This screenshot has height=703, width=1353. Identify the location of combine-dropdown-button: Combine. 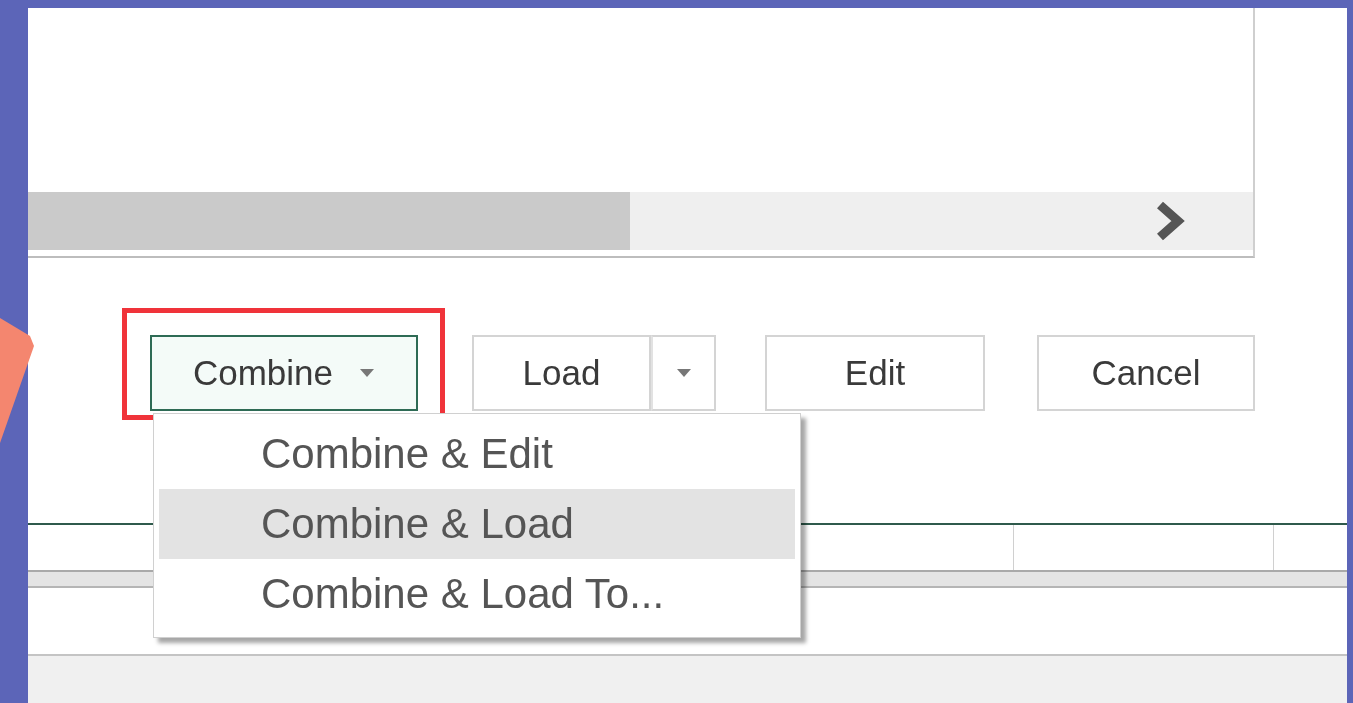
(284, 373).